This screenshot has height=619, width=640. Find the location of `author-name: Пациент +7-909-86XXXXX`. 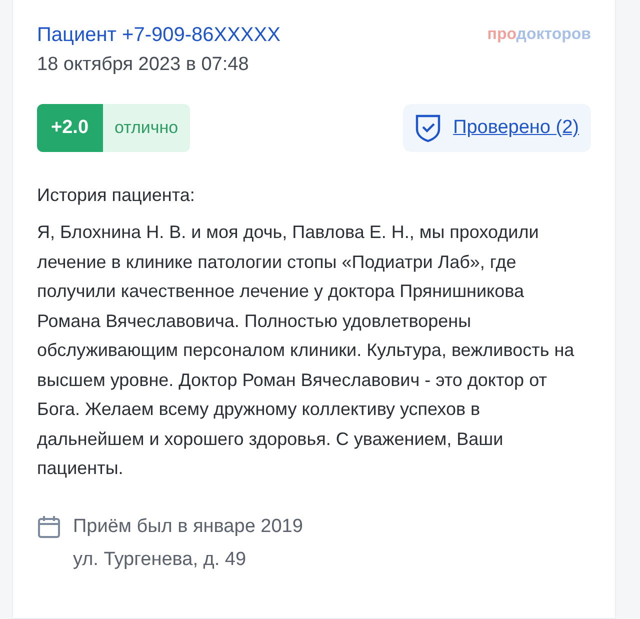

author-name: Пациент +7-909-86XXXXX is located at coordinates (158, 35).